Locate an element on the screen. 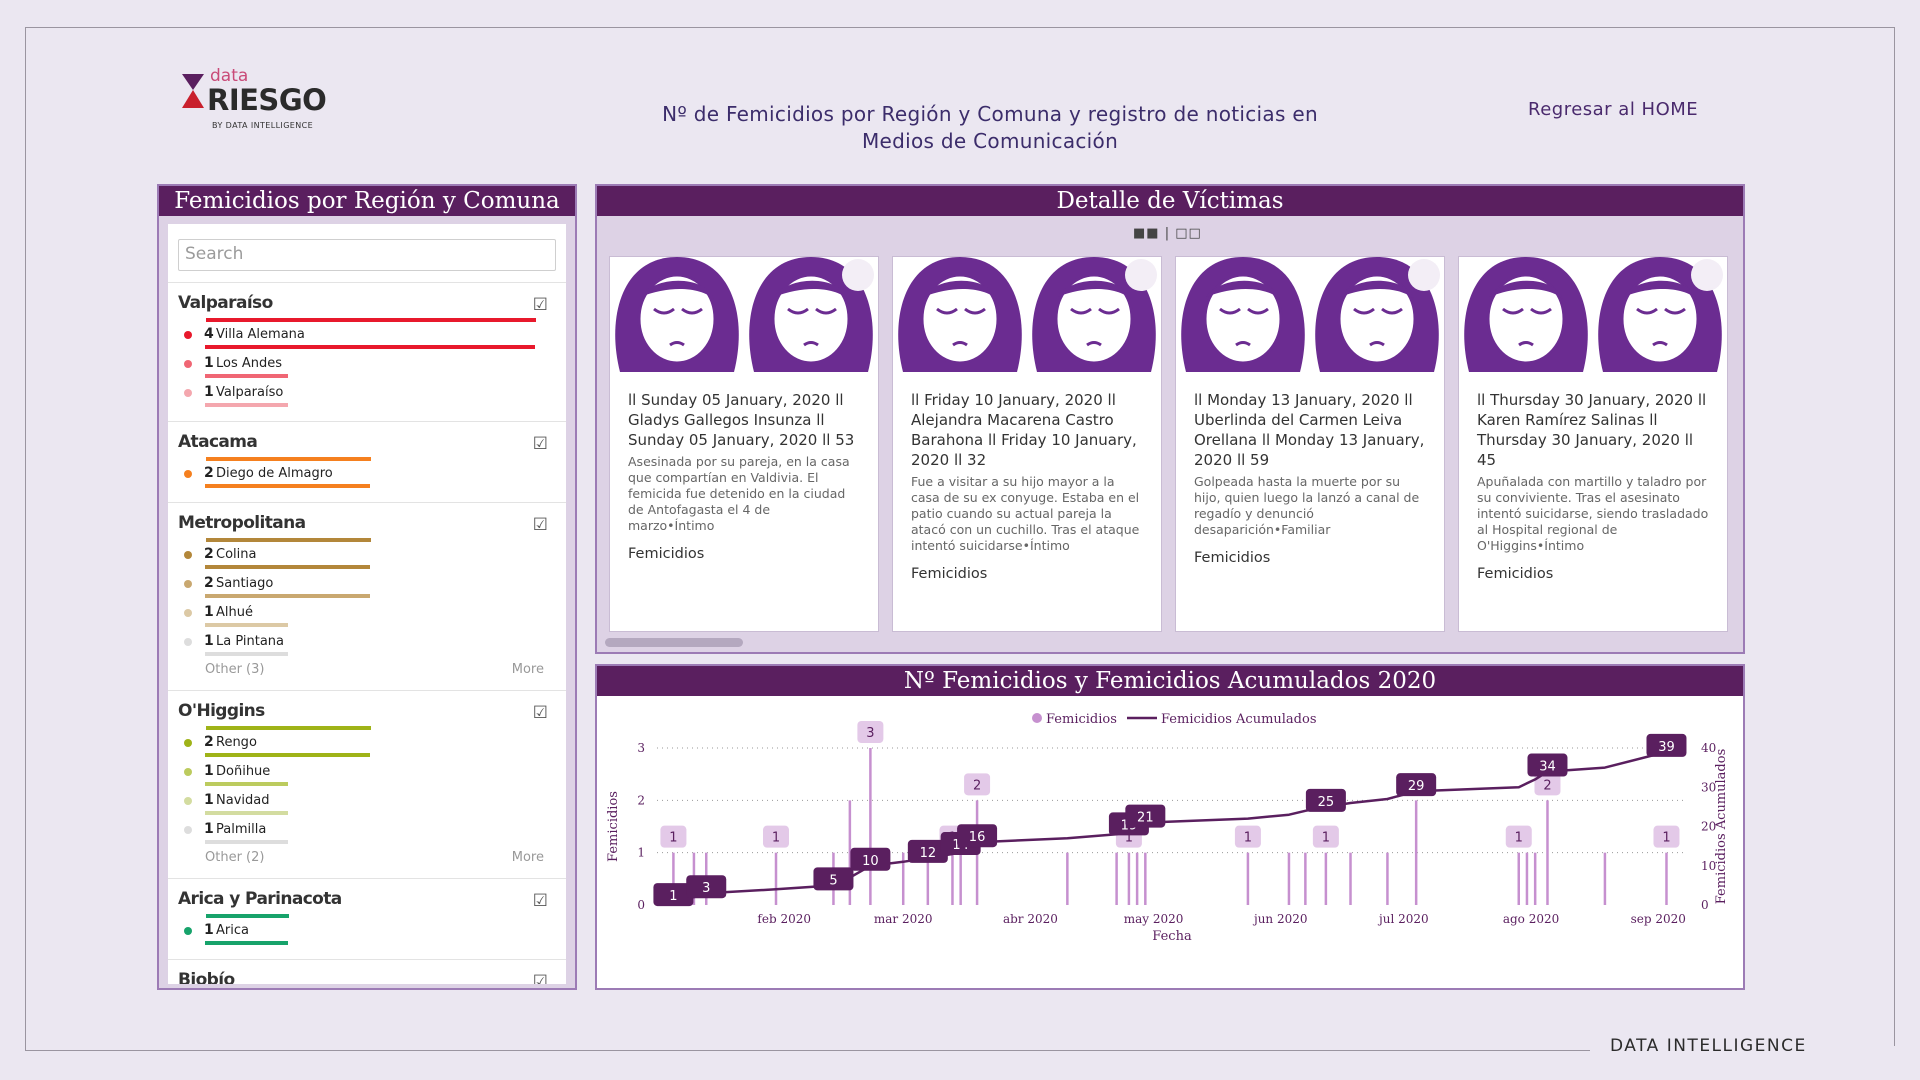 The height and width of the screenshot is (1080, 1920). commune-item: 1 Valparaíso is located at coordinates (372, 398).